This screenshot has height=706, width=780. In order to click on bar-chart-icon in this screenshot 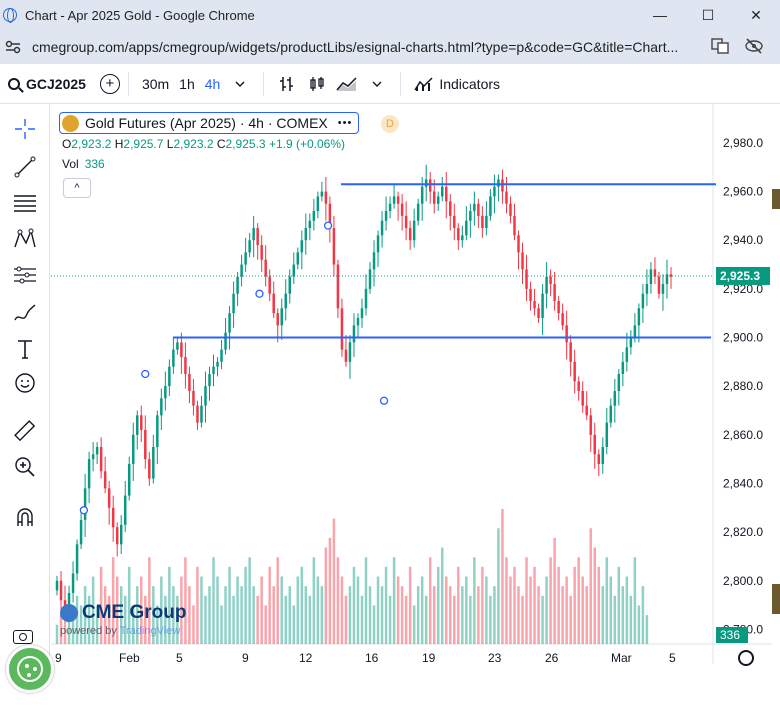, I will do `click(287, 84)`.